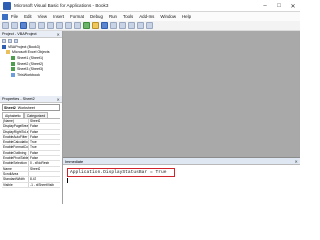 This screenshot has height=240, width=320. I want to click on break-icon, so click(95, 25).